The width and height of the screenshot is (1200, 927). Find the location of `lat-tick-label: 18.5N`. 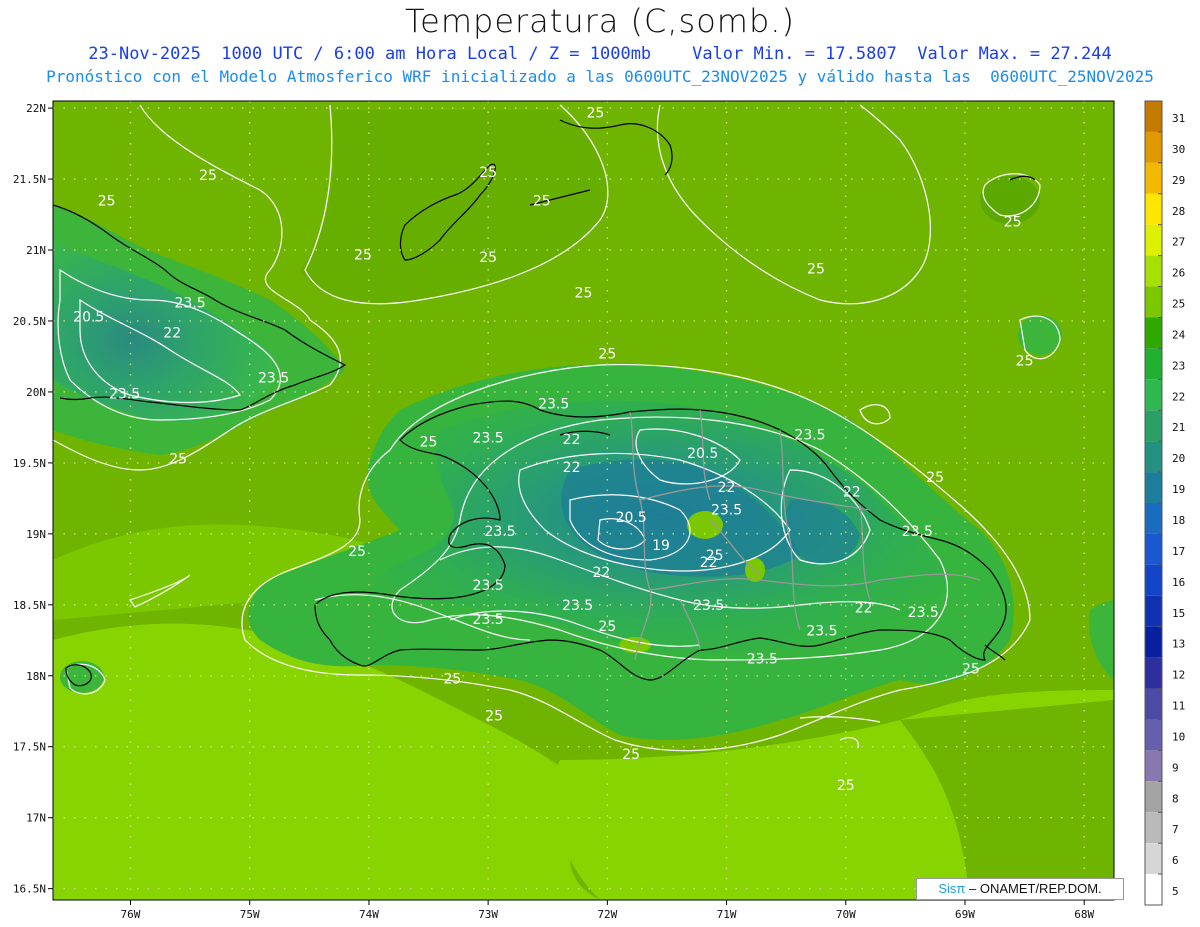

lat-tick-label: 18.5N is located at coordinates (29, 605).